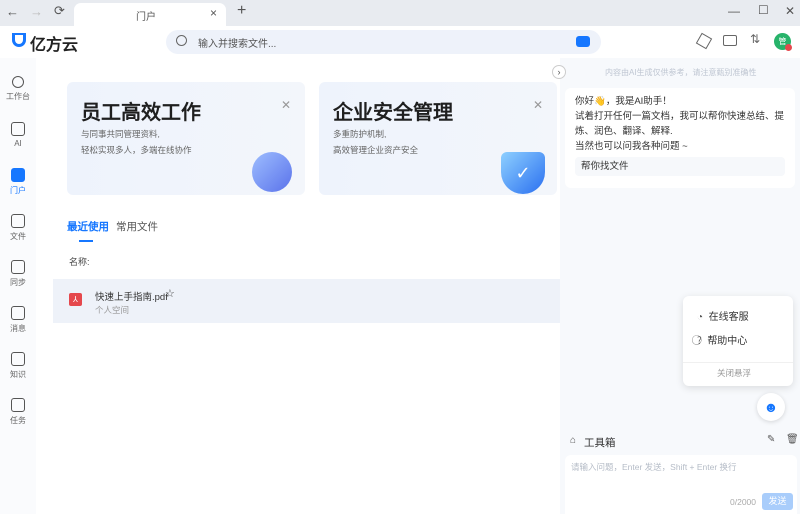  I want to click on maximize-button: ☐, so click(763, 10).